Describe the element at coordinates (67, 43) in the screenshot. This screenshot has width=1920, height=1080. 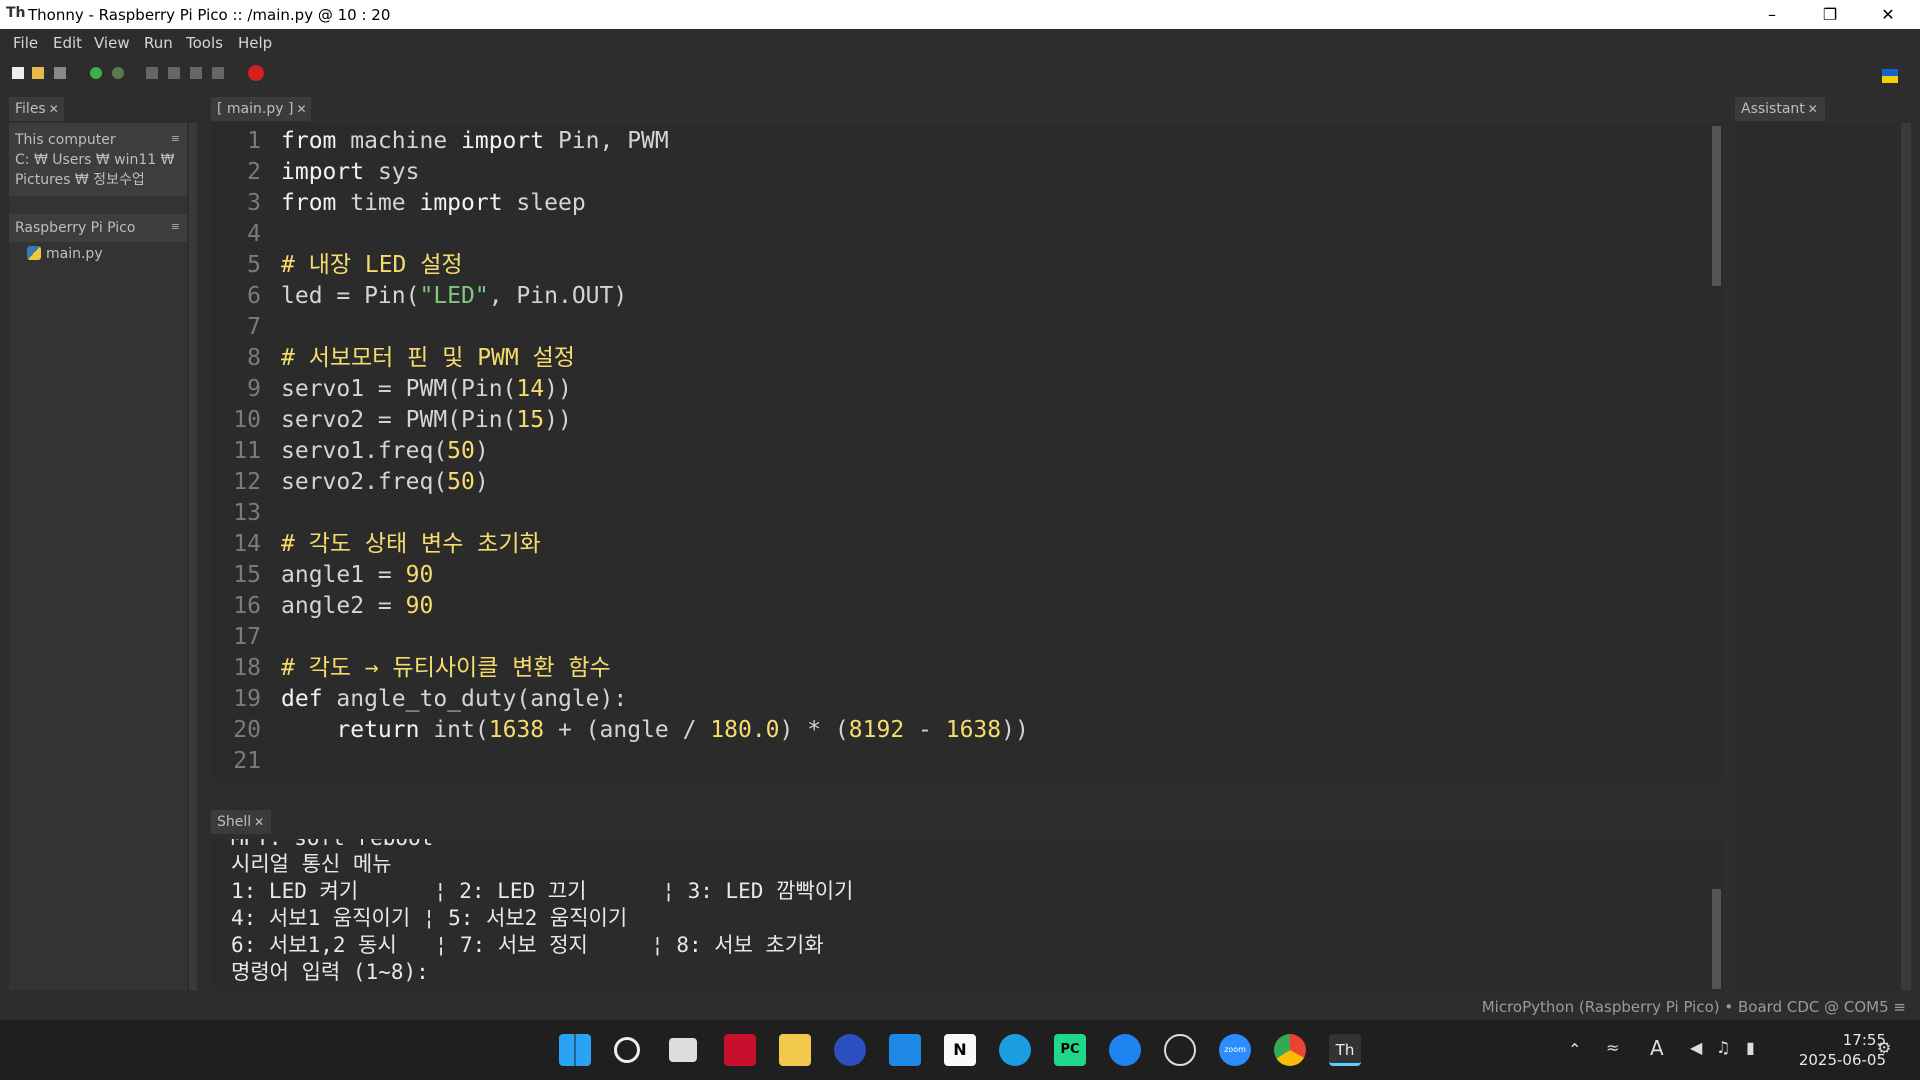
I see `menu-edit: Edit` at that location.